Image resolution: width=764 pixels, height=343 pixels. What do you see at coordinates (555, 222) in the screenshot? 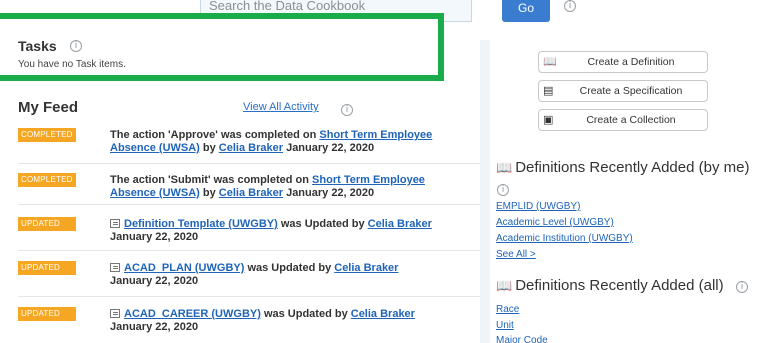
I see `recent-definition-link: Academic Level (UWGBY)` at bounding box center [555, 222].